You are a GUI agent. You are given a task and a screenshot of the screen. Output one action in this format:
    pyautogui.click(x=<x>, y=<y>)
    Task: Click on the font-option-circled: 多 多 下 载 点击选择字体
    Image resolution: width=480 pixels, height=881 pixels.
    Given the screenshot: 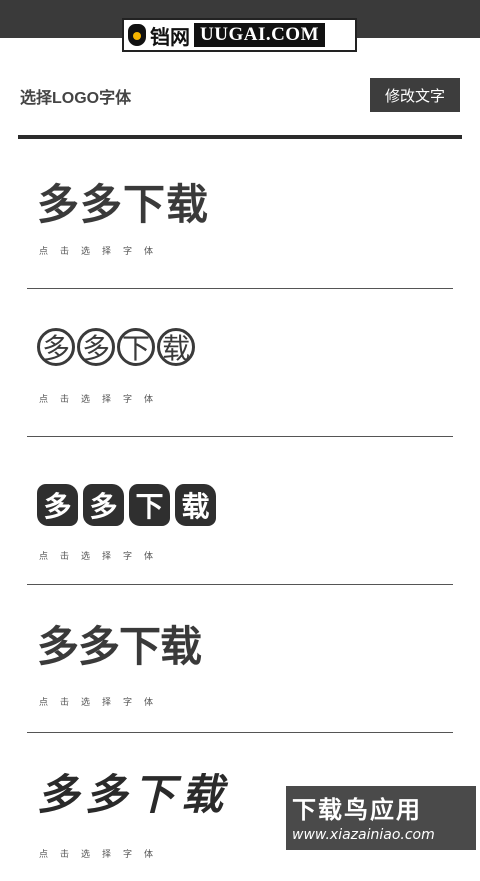 What is the action you would take?
    pyautogui.click(x=240, y=363)
    